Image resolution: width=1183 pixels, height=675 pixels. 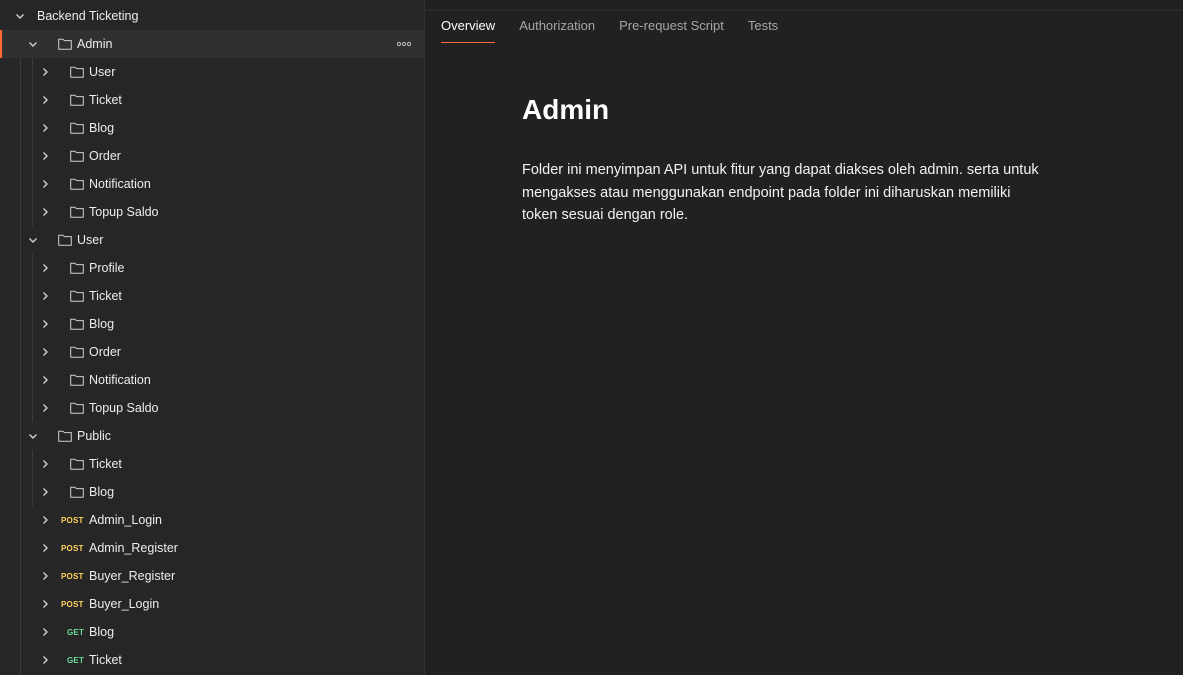 What do you see at coordinates (212, 520) in the screenshot?
I see `request-item-admin-login: POST Admin_Login` at bounding box center [212, 520].